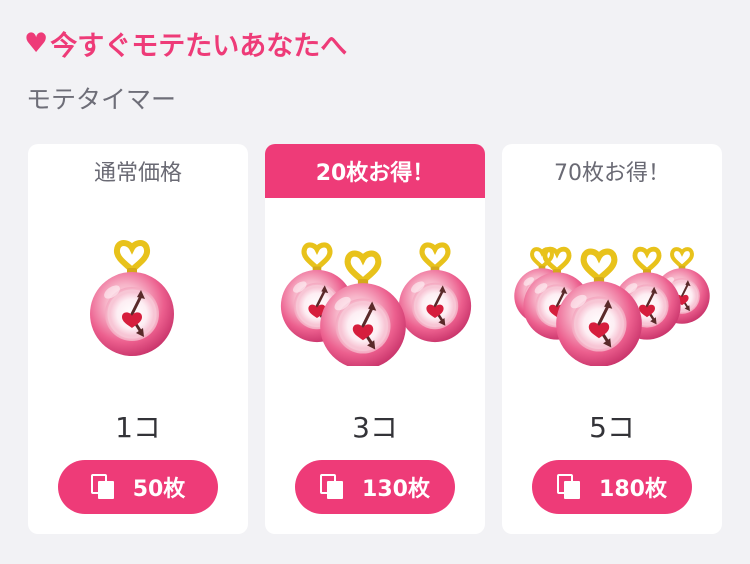 This screenshot has width=750, height=564. I want to click on heart-icon: ♥, so click(36, 43).